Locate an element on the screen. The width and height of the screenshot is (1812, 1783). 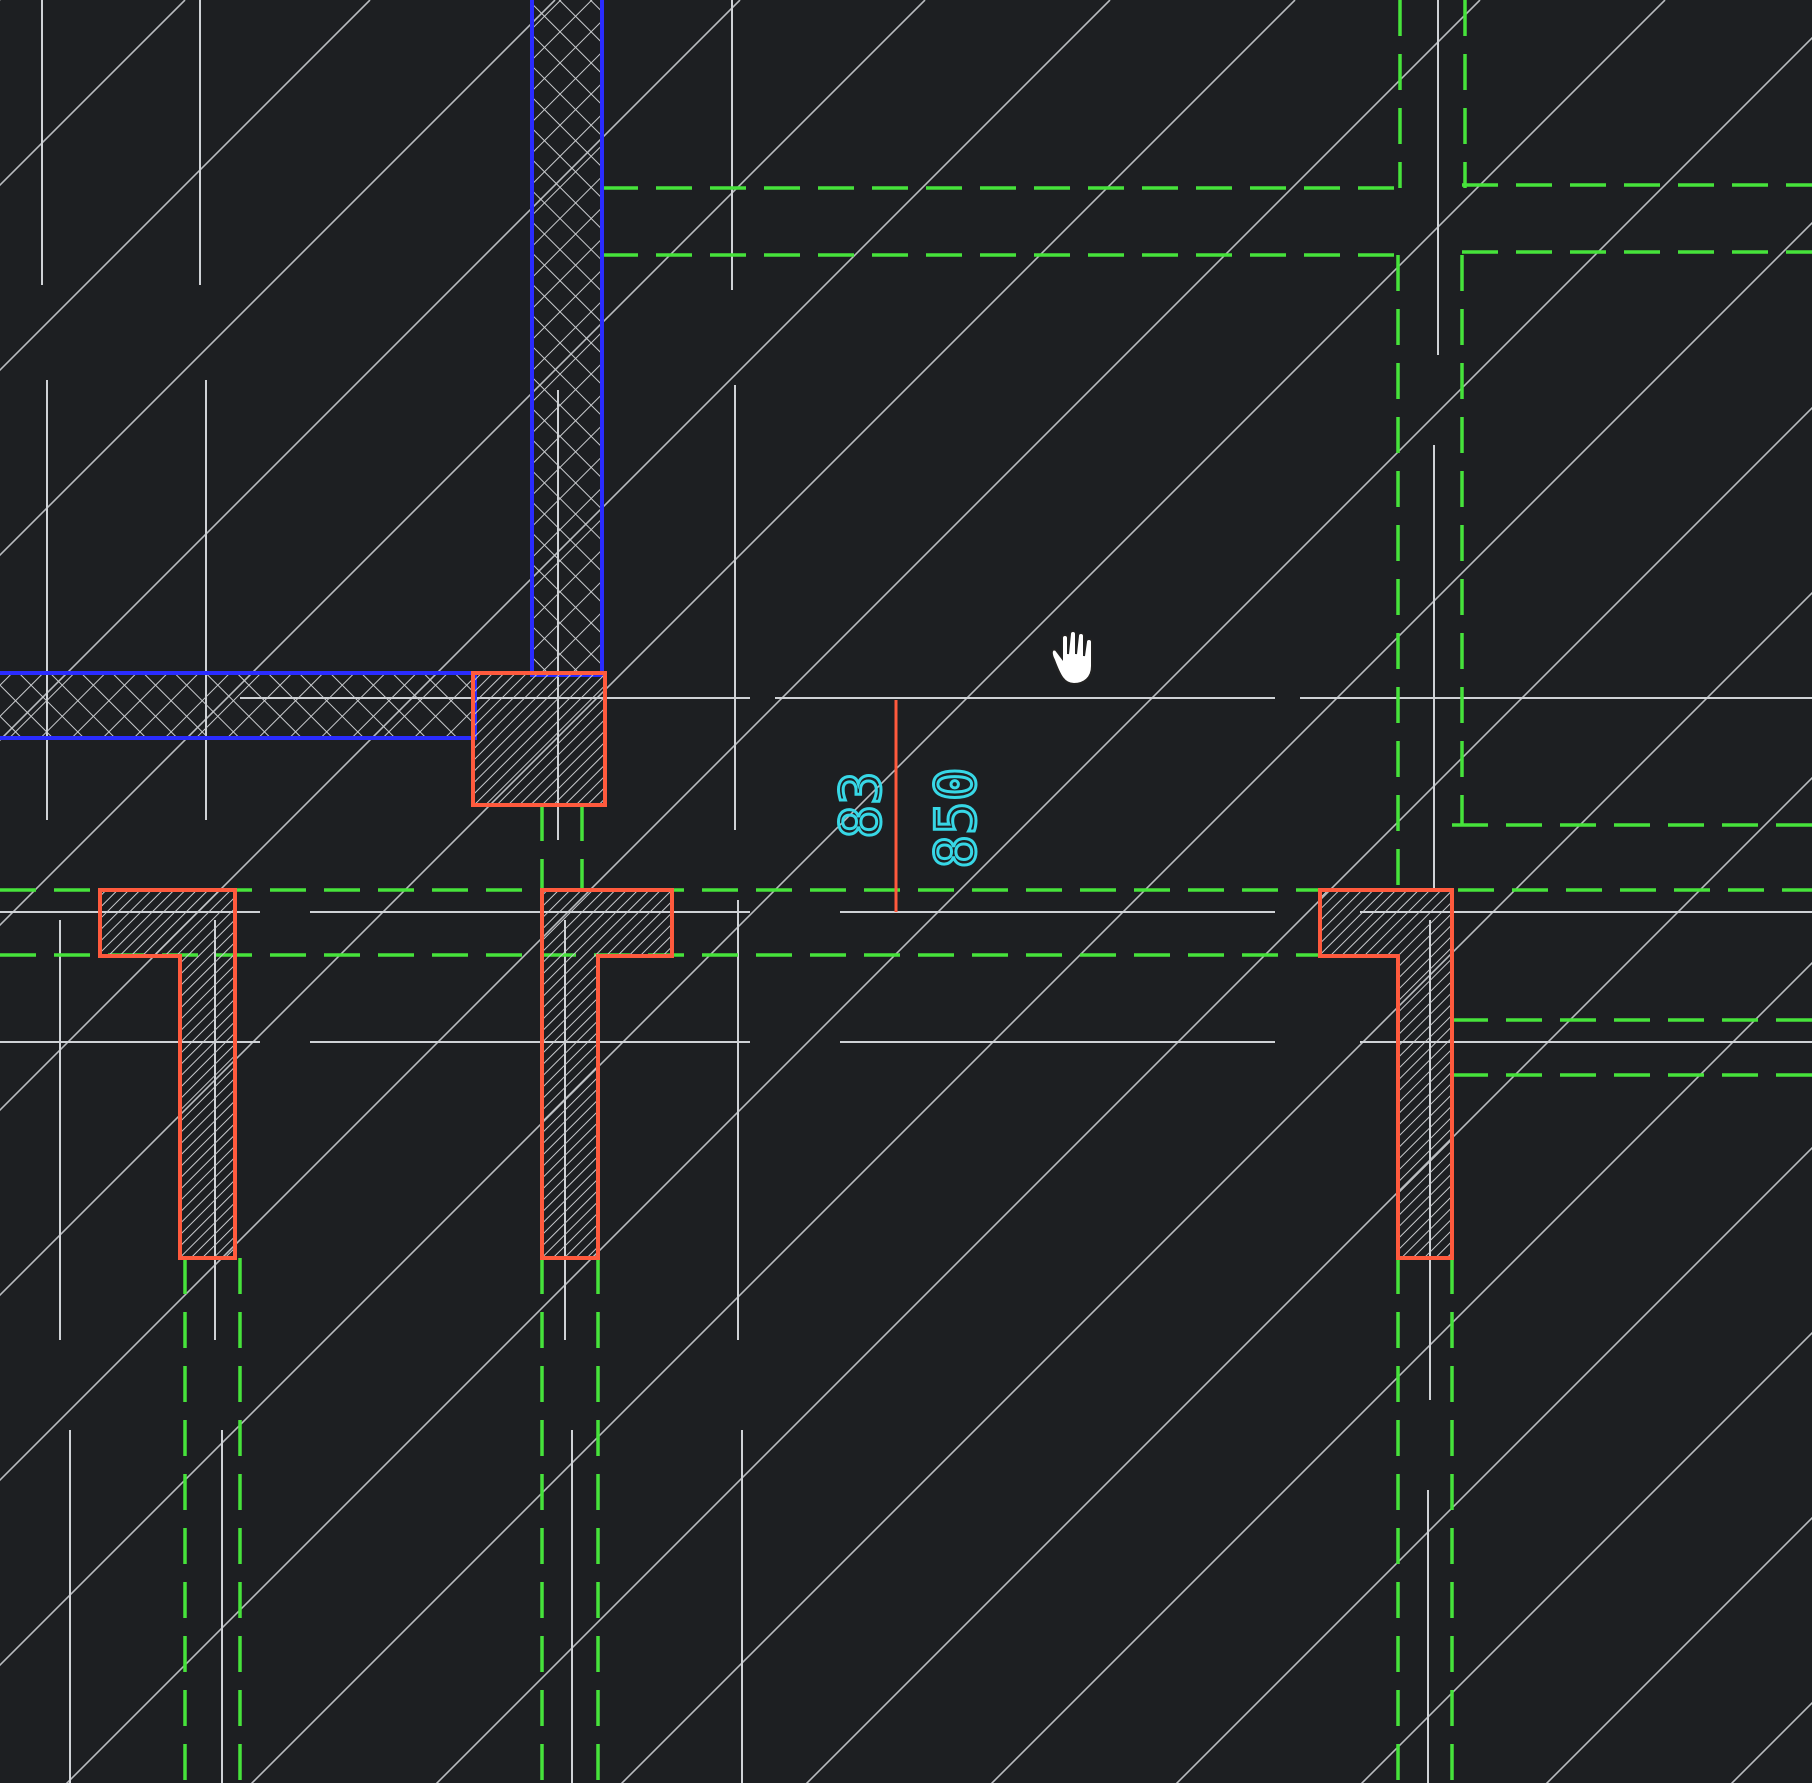
column-square is located at coordinates (539, 739).